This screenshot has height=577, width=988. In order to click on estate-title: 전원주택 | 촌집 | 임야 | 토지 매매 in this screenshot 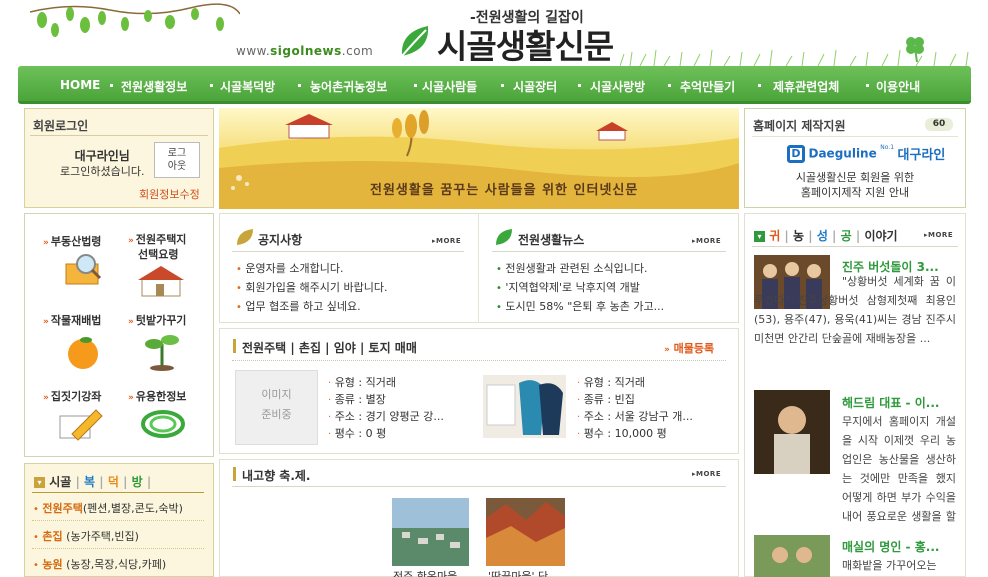, I will do `click(329, 347)`.